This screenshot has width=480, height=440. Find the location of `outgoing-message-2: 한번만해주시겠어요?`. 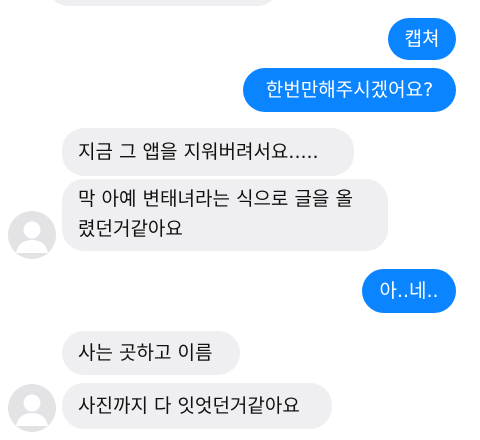

outgoing-message-2: 한번만해주시겠어요? is located at coordinates (349, 90).